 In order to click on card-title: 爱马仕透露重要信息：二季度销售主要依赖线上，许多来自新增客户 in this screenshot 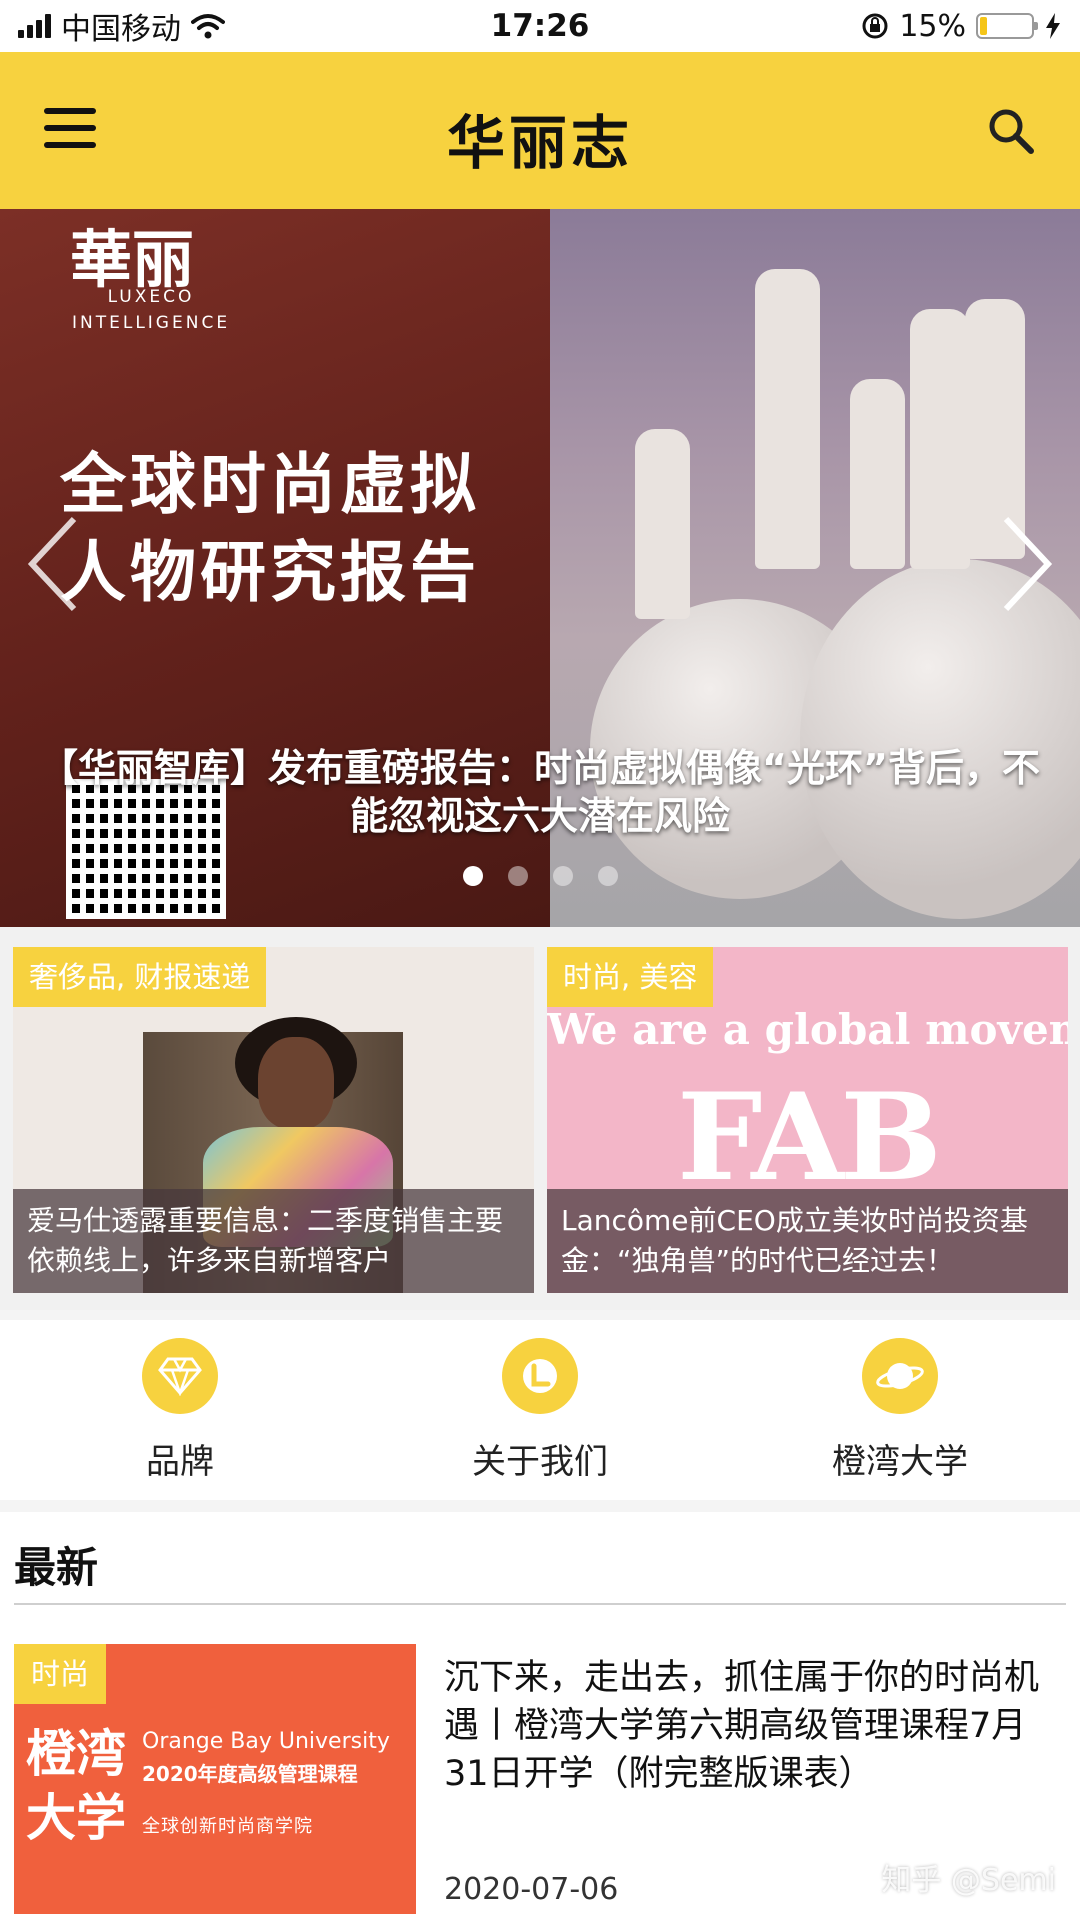, I will do `click(273, 1241)`.